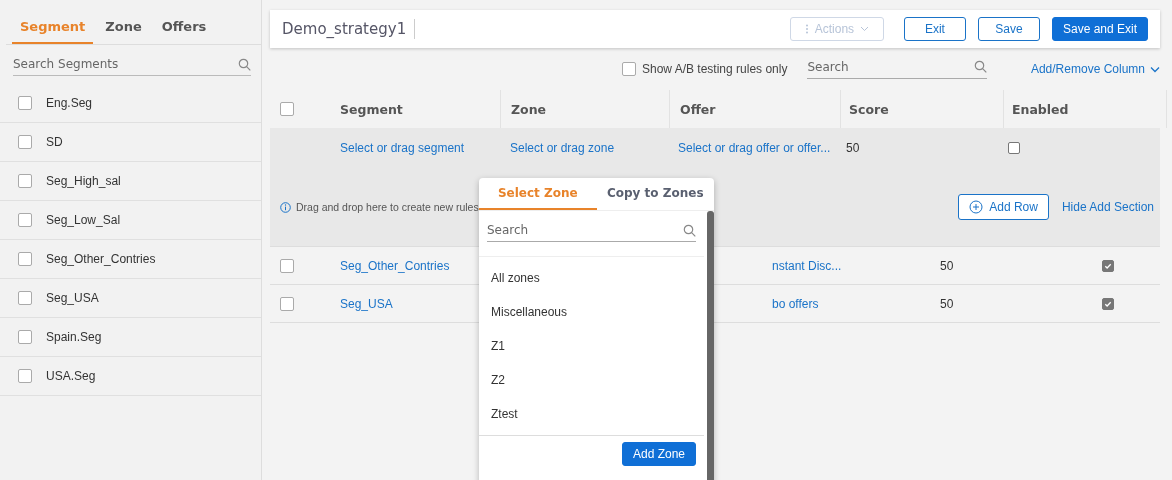  I want to click on sidebar-tab: Offers, so click(184, 27).